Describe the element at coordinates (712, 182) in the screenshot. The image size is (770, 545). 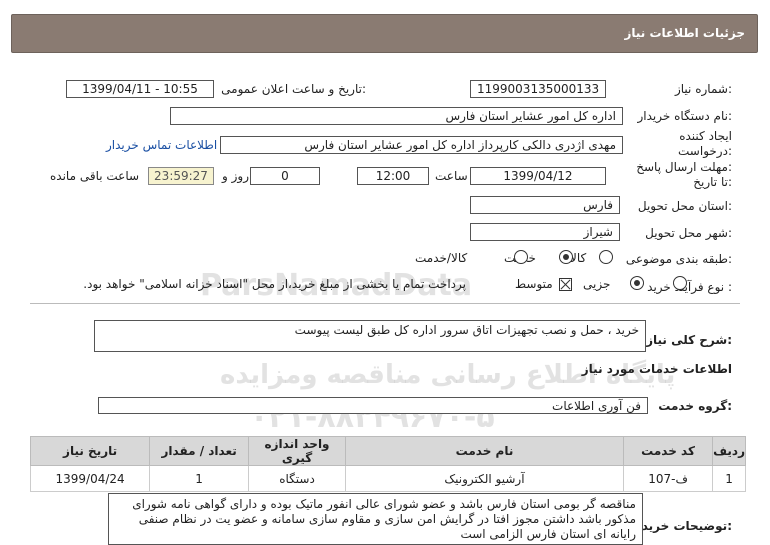
I see `deadline-label-2: تا تاریخ:` at that location.